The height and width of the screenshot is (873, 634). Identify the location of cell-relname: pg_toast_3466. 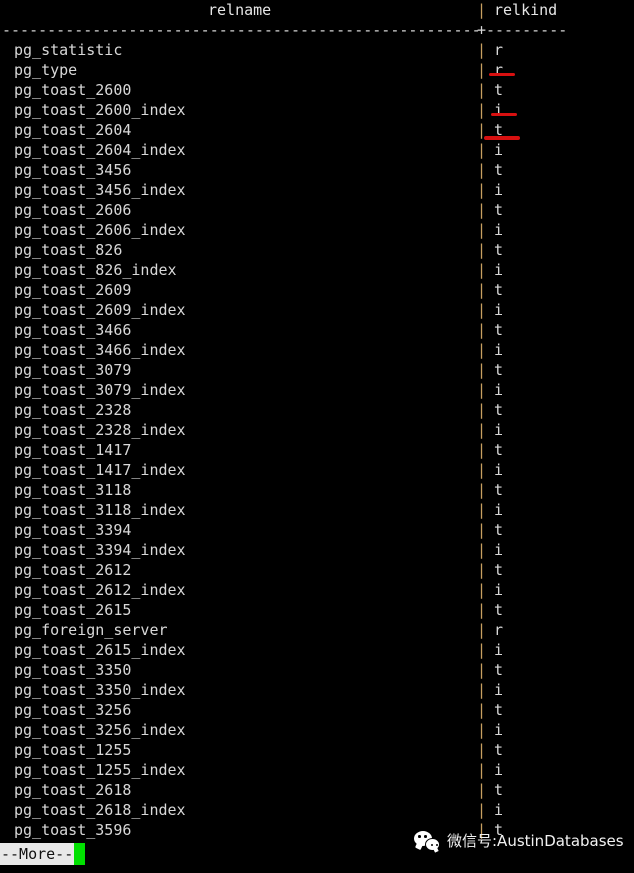
(73, 330).